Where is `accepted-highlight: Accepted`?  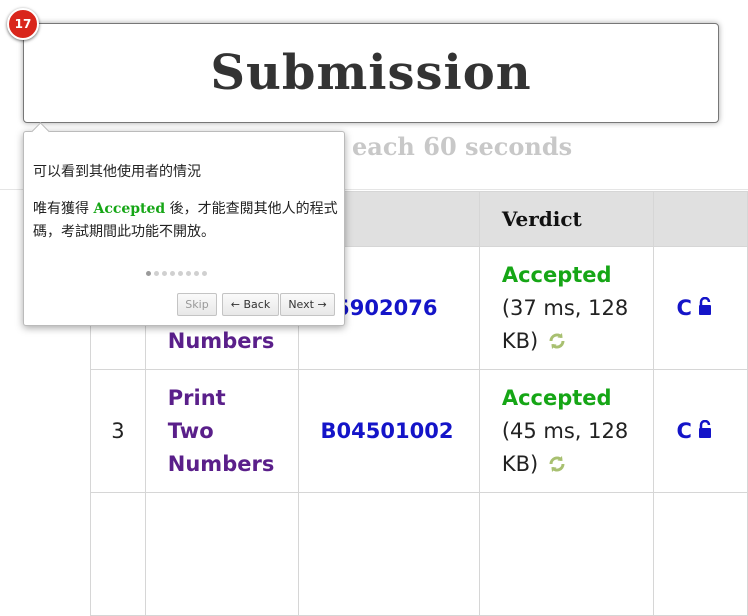 accepted-highlight: Accepted is located at coordinates (129, 209).